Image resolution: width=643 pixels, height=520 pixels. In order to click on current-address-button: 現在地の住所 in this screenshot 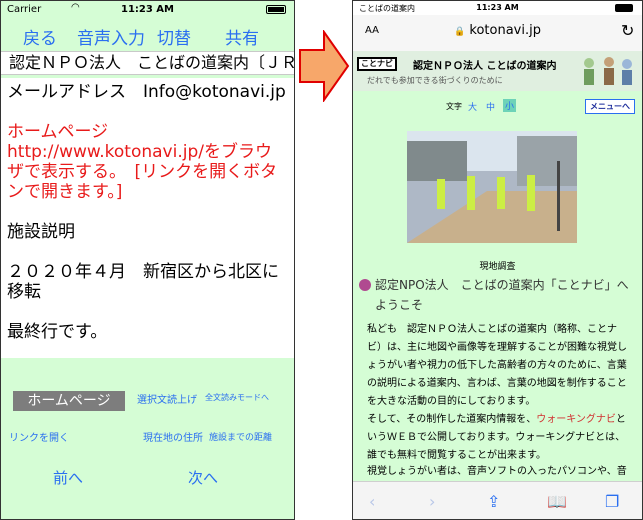, I will do `click(173, 436)`.